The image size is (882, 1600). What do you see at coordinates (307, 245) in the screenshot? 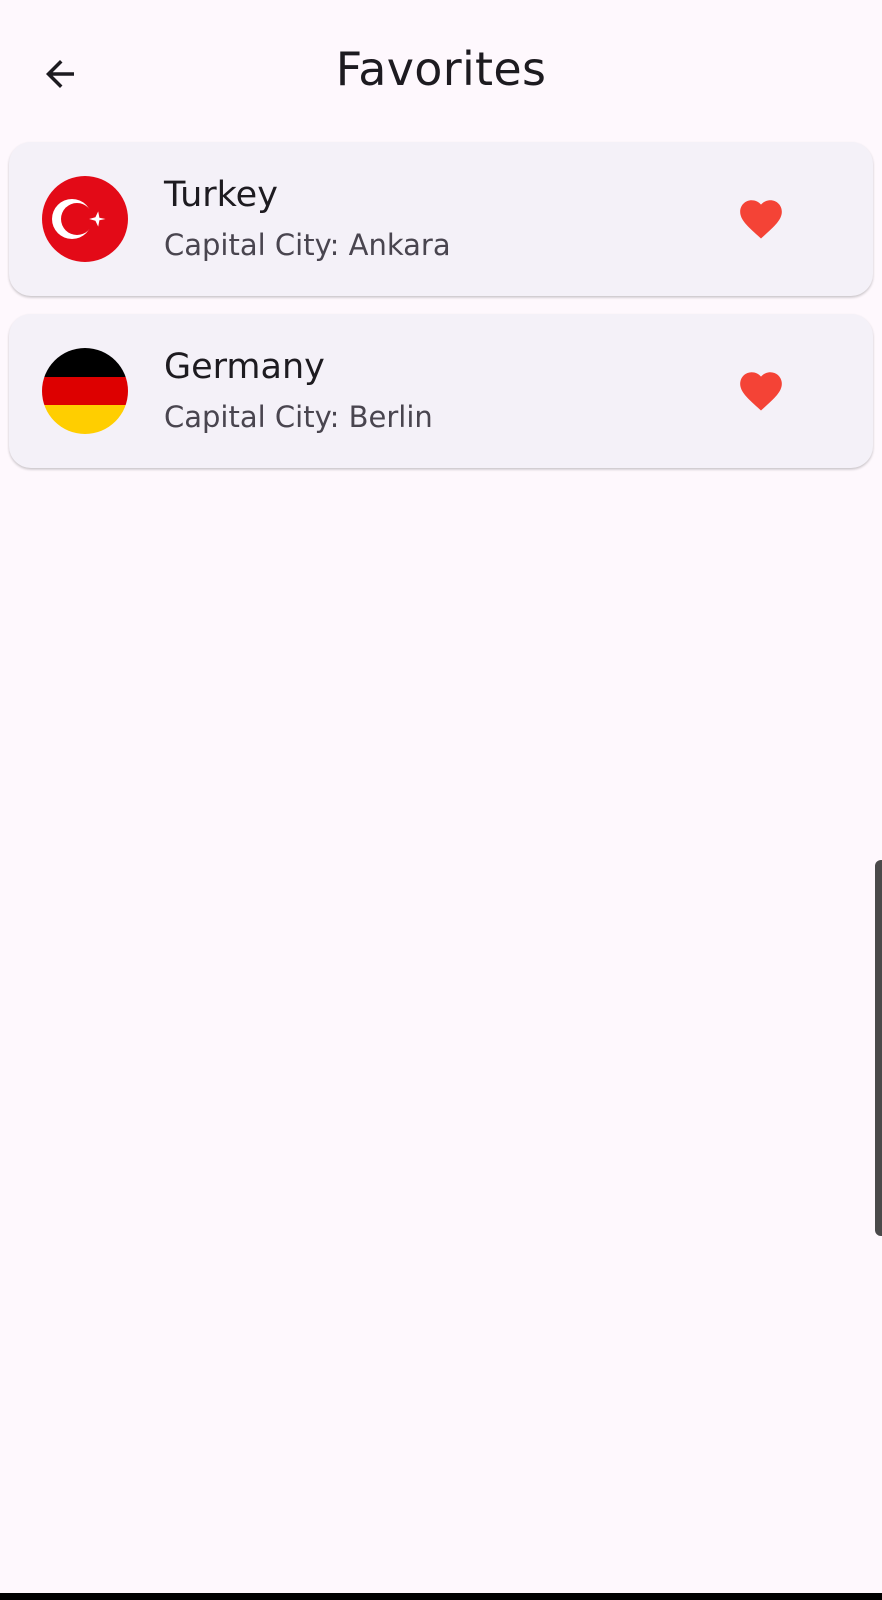
I see `capital-city: Capital City: Ankara` at bounding box center [307, 245].